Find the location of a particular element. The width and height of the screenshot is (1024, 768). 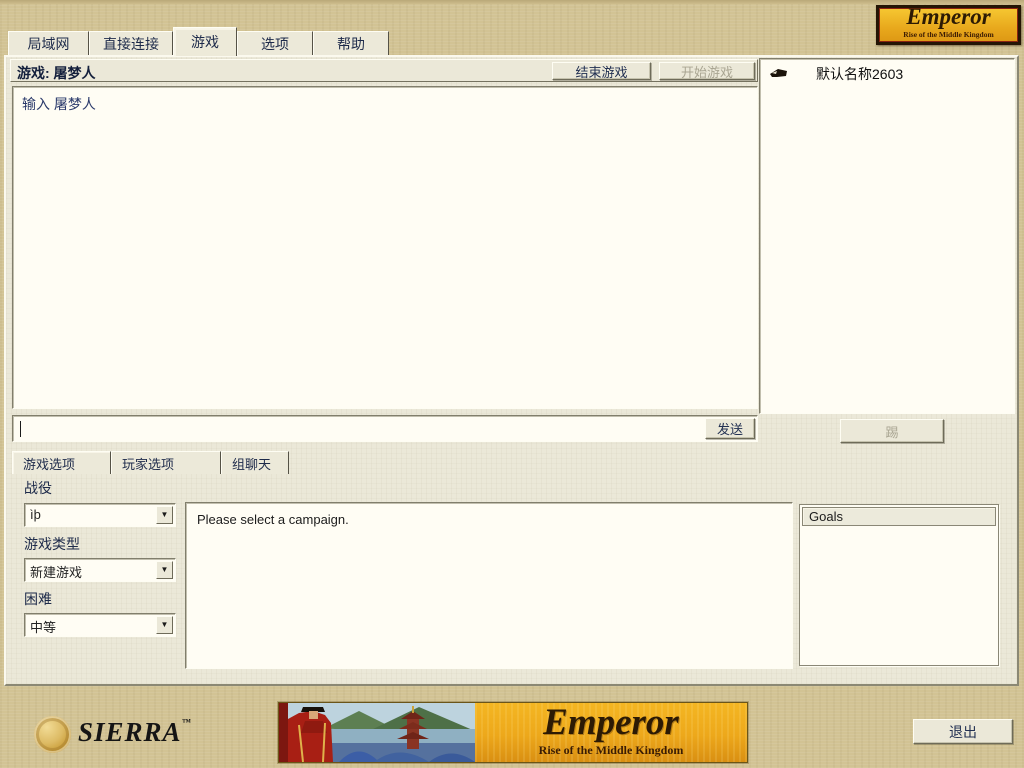

tab-options: 选项 is located at coordinates (275, 43).